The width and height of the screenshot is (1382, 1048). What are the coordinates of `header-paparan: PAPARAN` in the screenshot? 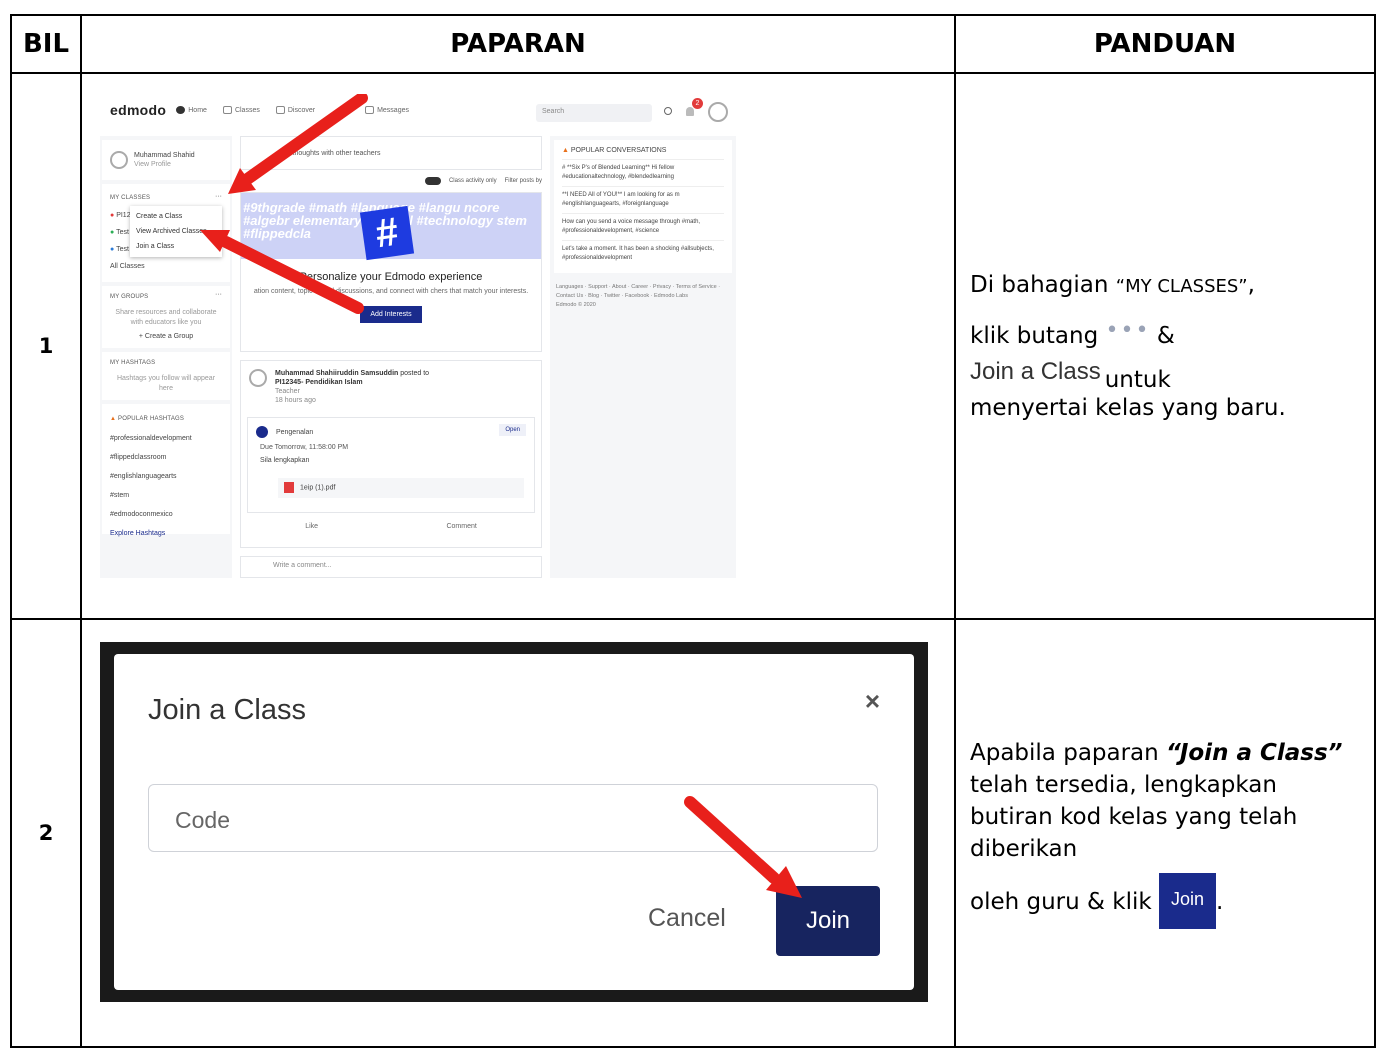 It's located at (518, 44).